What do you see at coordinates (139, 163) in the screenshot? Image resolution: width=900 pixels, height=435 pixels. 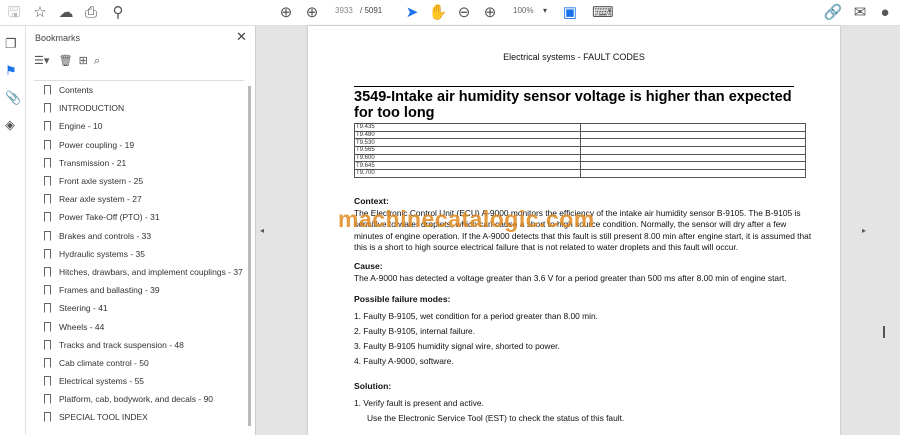 I see `bookmark-item: Transmission - 21` at bounding box center [139, 163].